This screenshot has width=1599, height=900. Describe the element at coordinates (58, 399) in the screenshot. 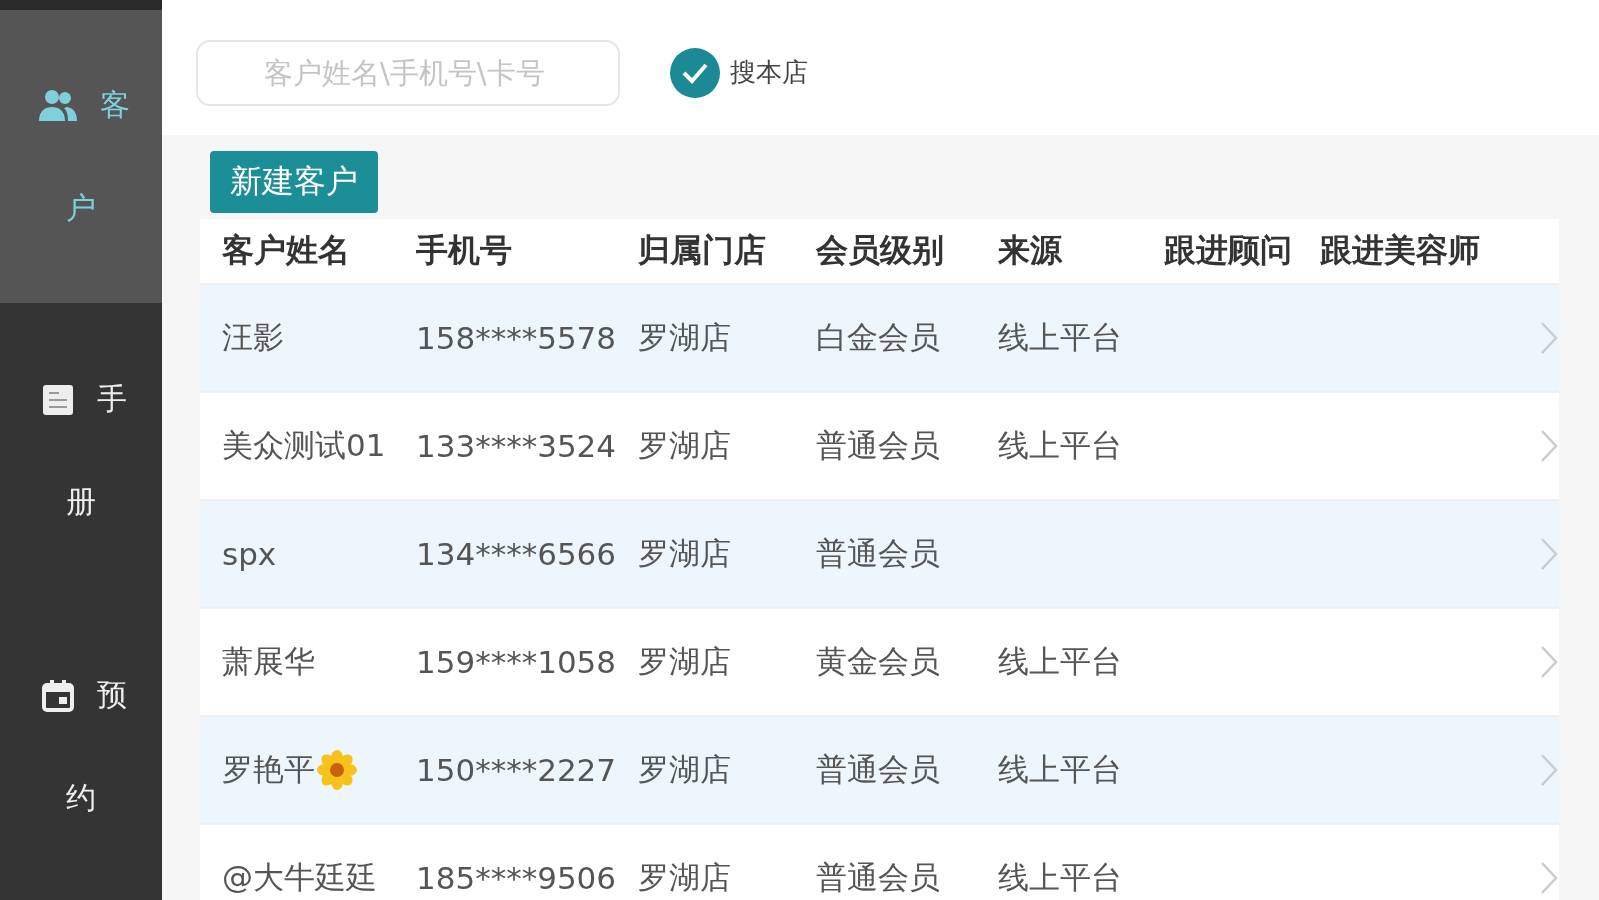

I see `document-icon` at that location.